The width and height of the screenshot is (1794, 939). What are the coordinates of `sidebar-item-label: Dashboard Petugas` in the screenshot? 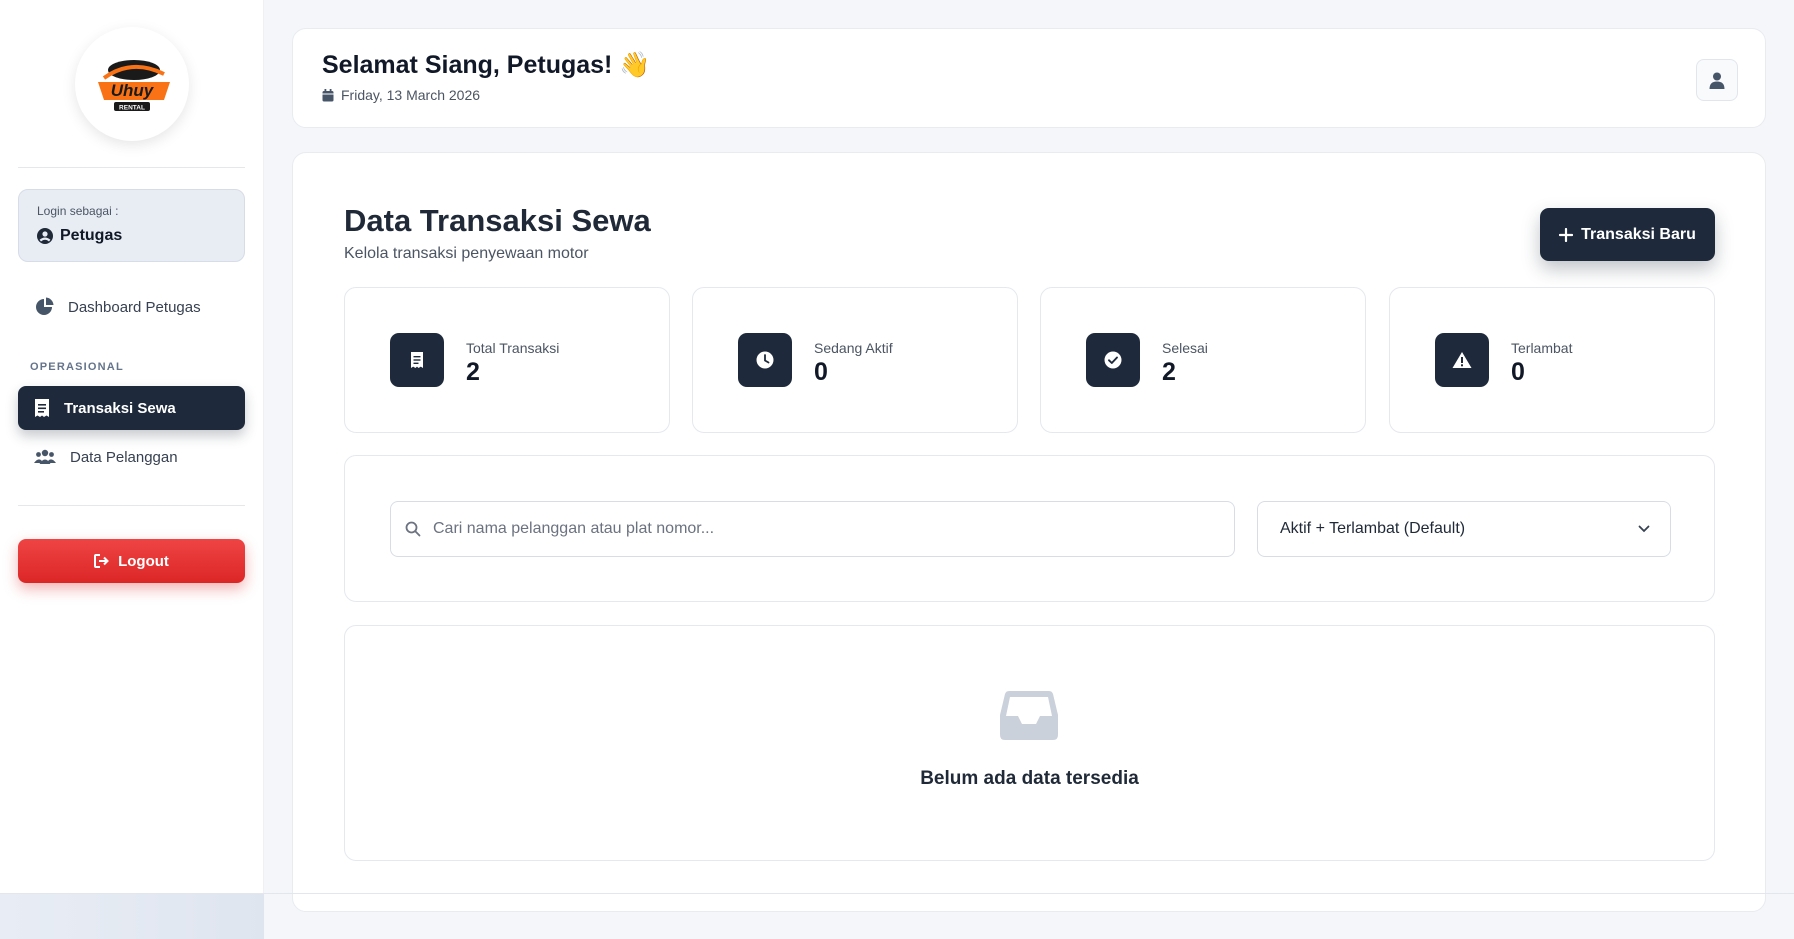 It's located at (134, 307).